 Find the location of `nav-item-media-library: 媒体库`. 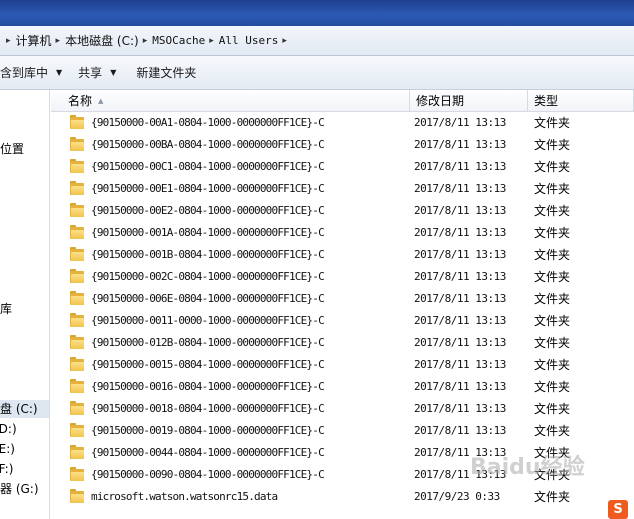

nav-item-media-library: 媒体库 is located at coordinates (6, 309).